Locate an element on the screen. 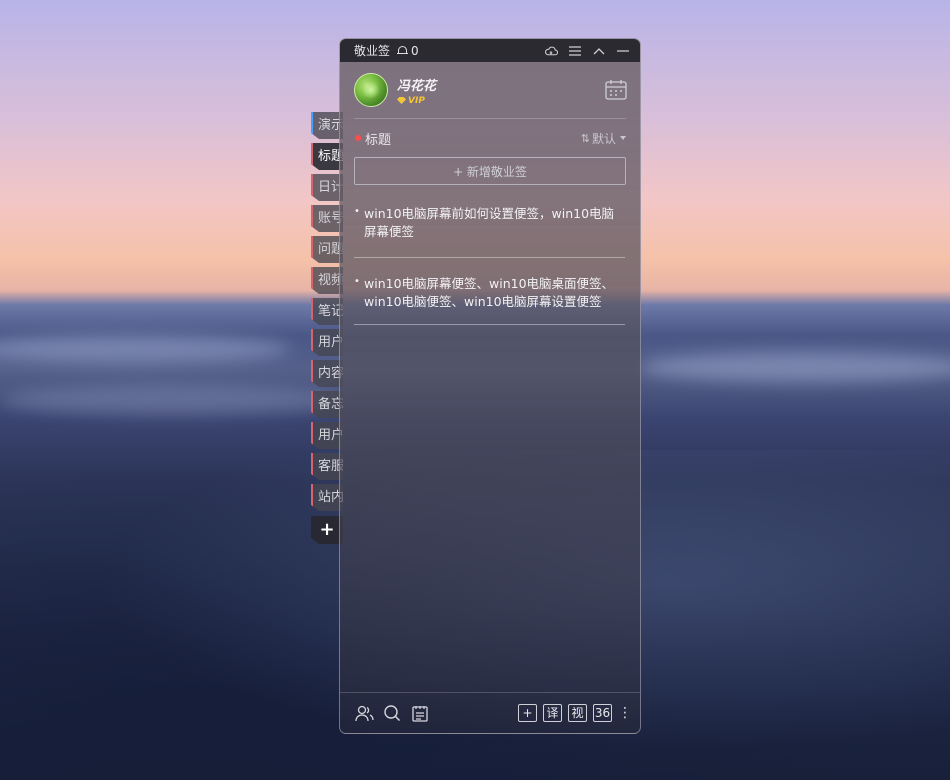 This screenshot has height=780, width=950. sort-dropdown: ⇅ 默认 is located at coordinates (603, 138).